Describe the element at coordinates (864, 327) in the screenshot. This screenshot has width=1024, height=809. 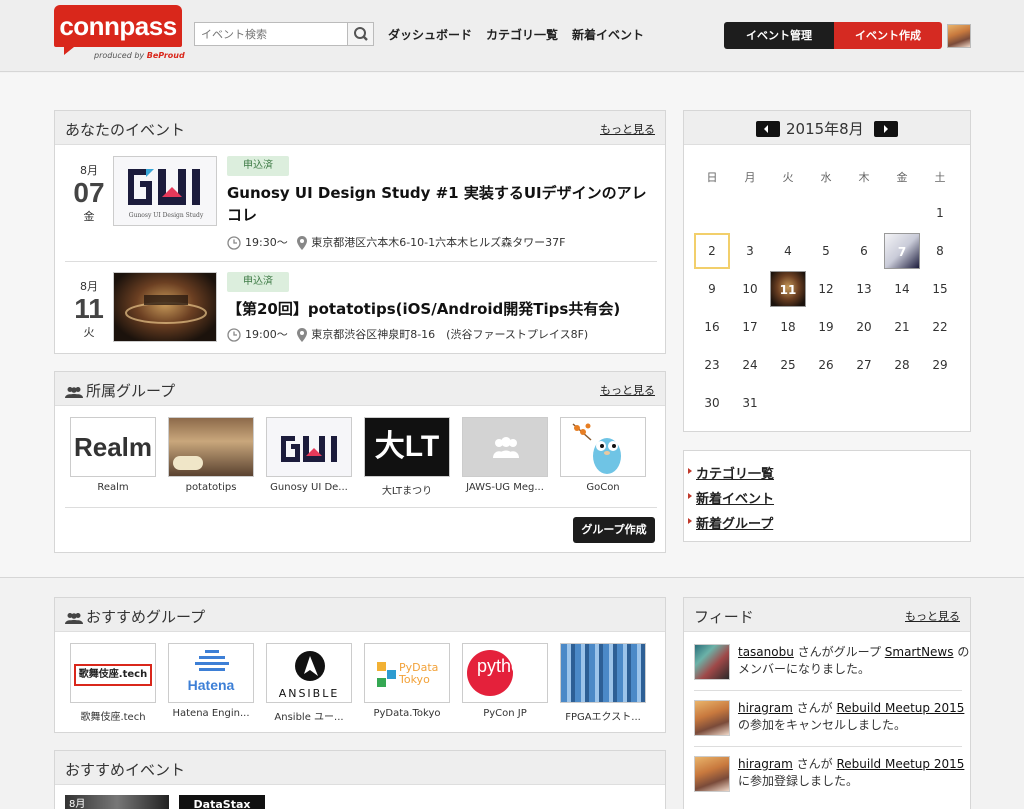
I see `calendar-day-20: 20` at that location.